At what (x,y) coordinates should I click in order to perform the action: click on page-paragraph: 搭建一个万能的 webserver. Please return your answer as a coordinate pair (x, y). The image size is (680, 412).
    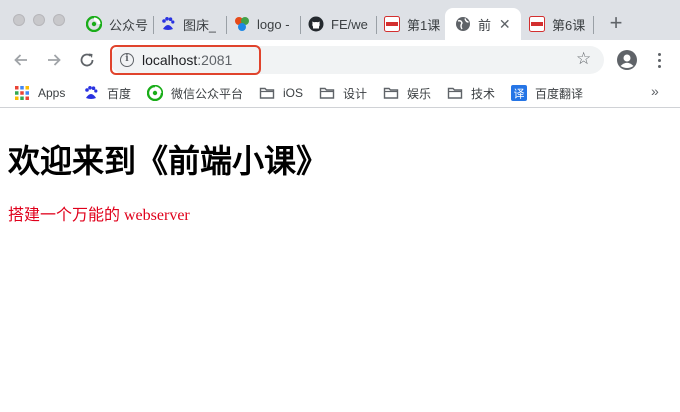
    Looking at the image, I should click on (99, 215).